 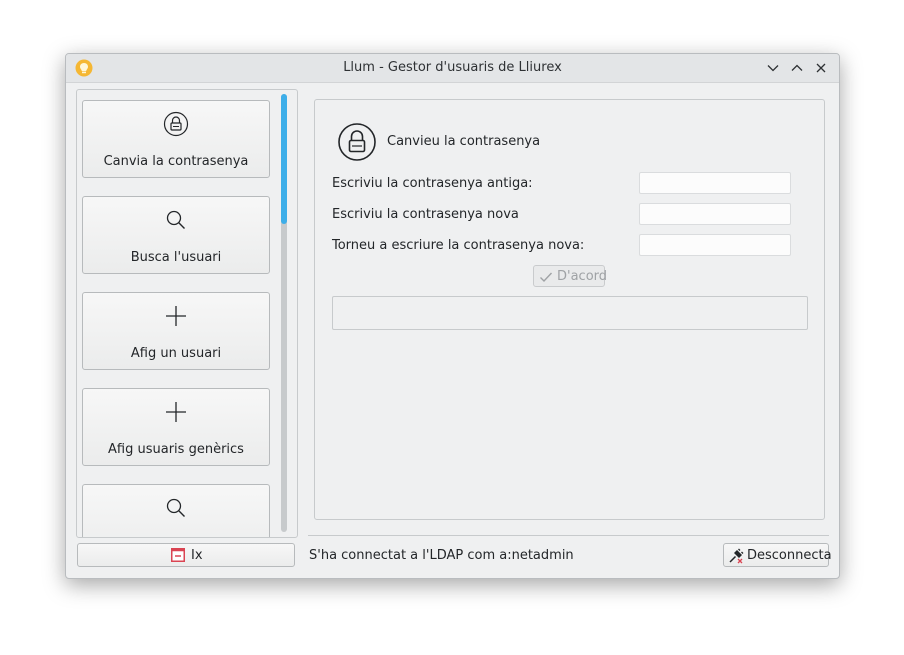 I want to click on sidebar-item-add-user: Afig un usuari, so click(x=176, y=331).